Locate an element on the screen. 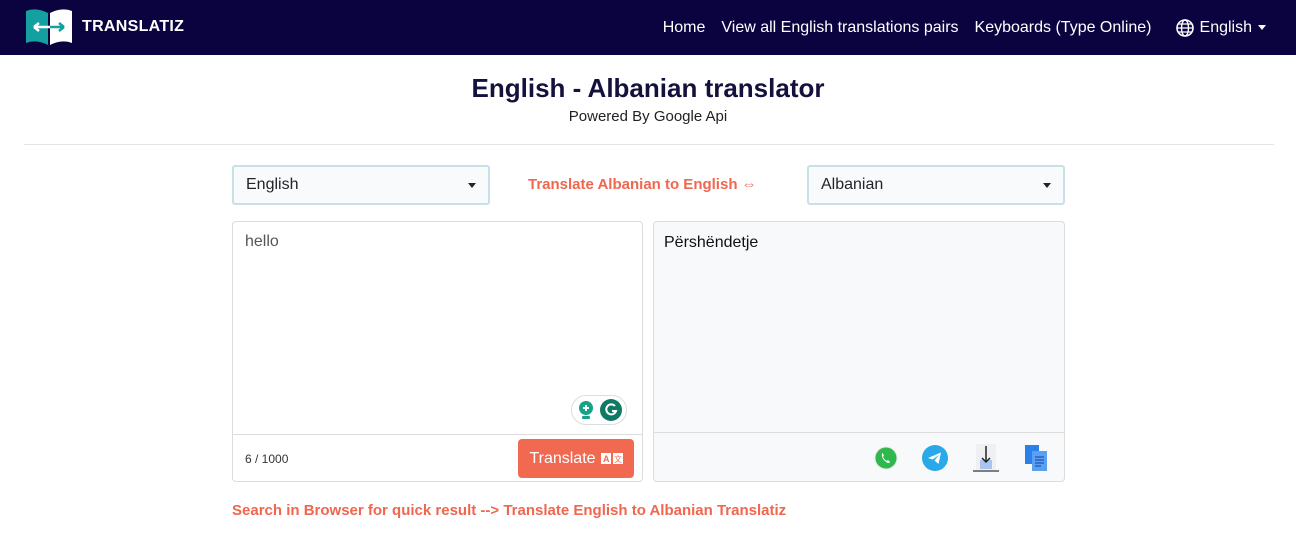  grammarly-icon is located at coordinates (610, 410).